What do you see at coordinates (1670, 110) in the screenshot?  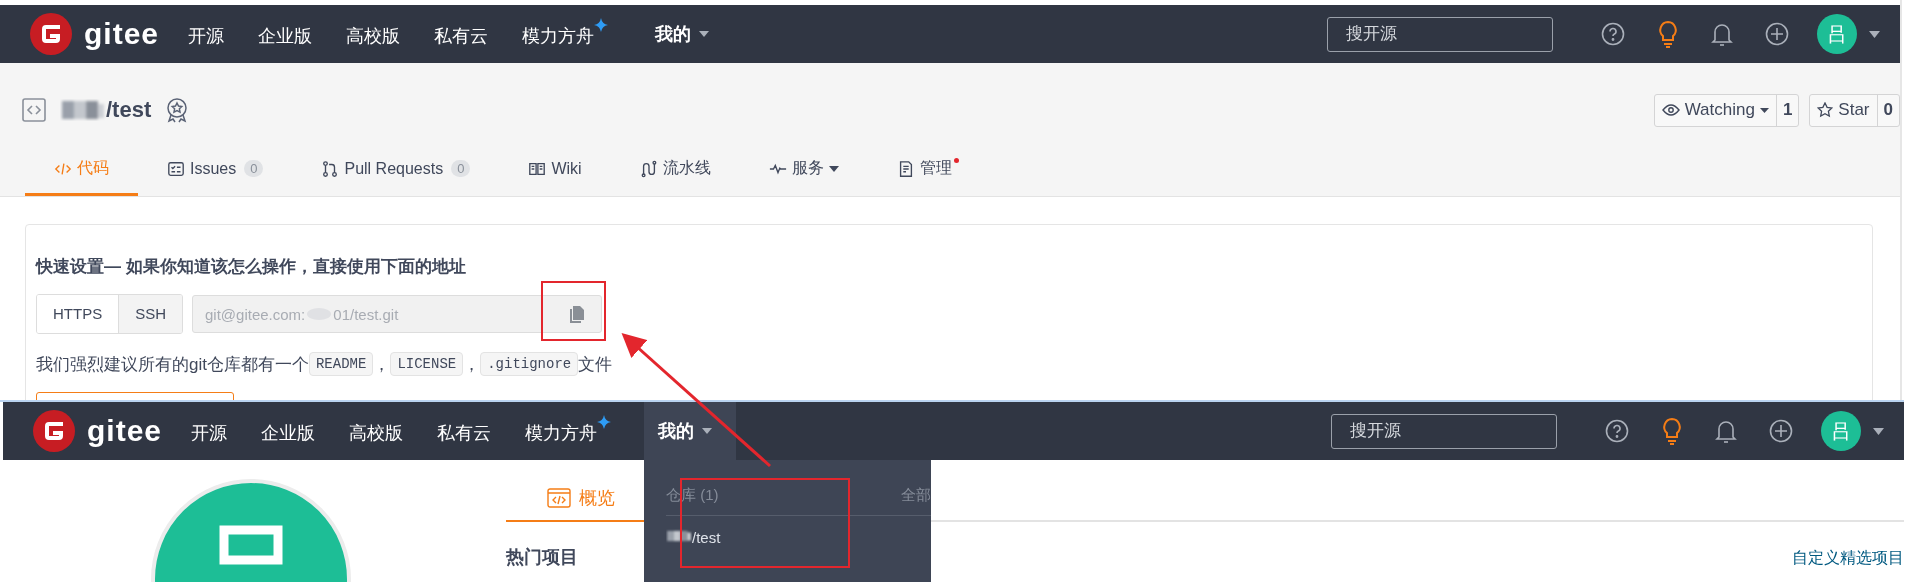 I see `eye-icon` at bounding box center [1670, 110].